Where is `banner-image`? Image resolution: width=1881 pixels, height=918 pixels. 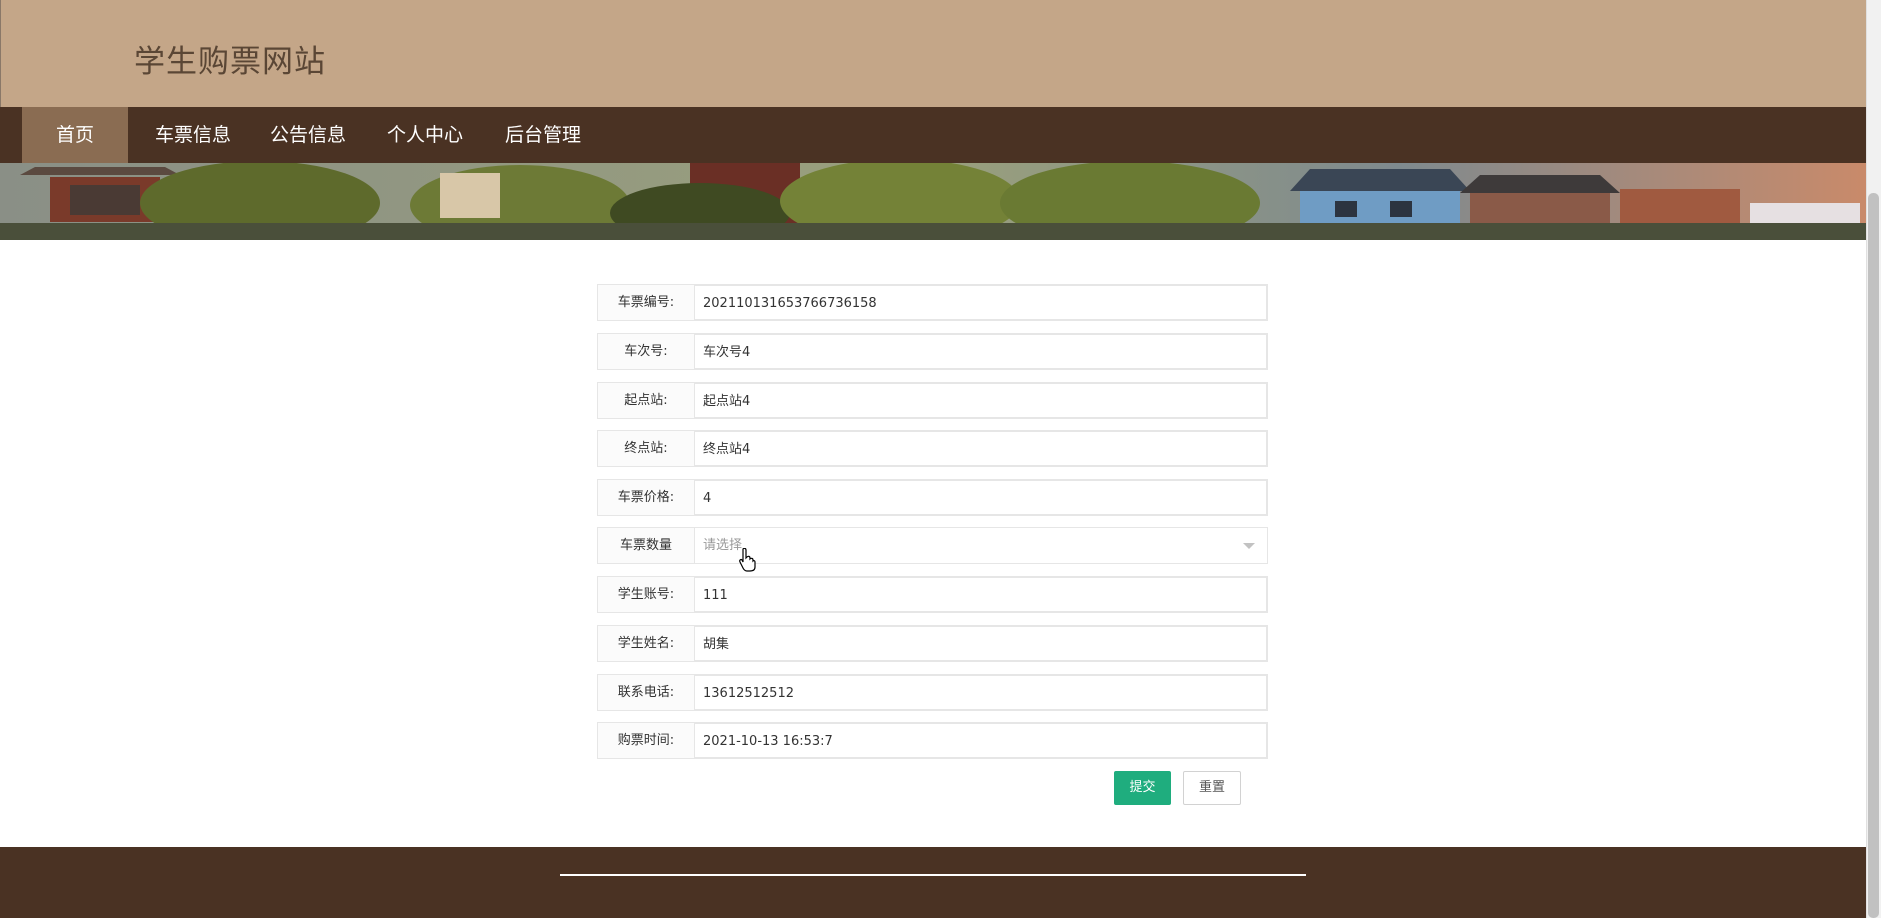 banner-image is located at coordinates (933, 201).